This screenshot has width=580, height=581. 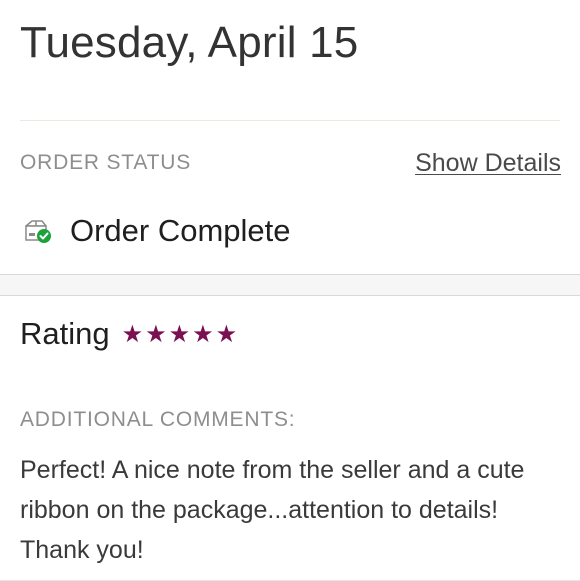 What do you see at coordinates (290, 120) in the screenshot?
I see `divider` at bounding box center [290, 120].